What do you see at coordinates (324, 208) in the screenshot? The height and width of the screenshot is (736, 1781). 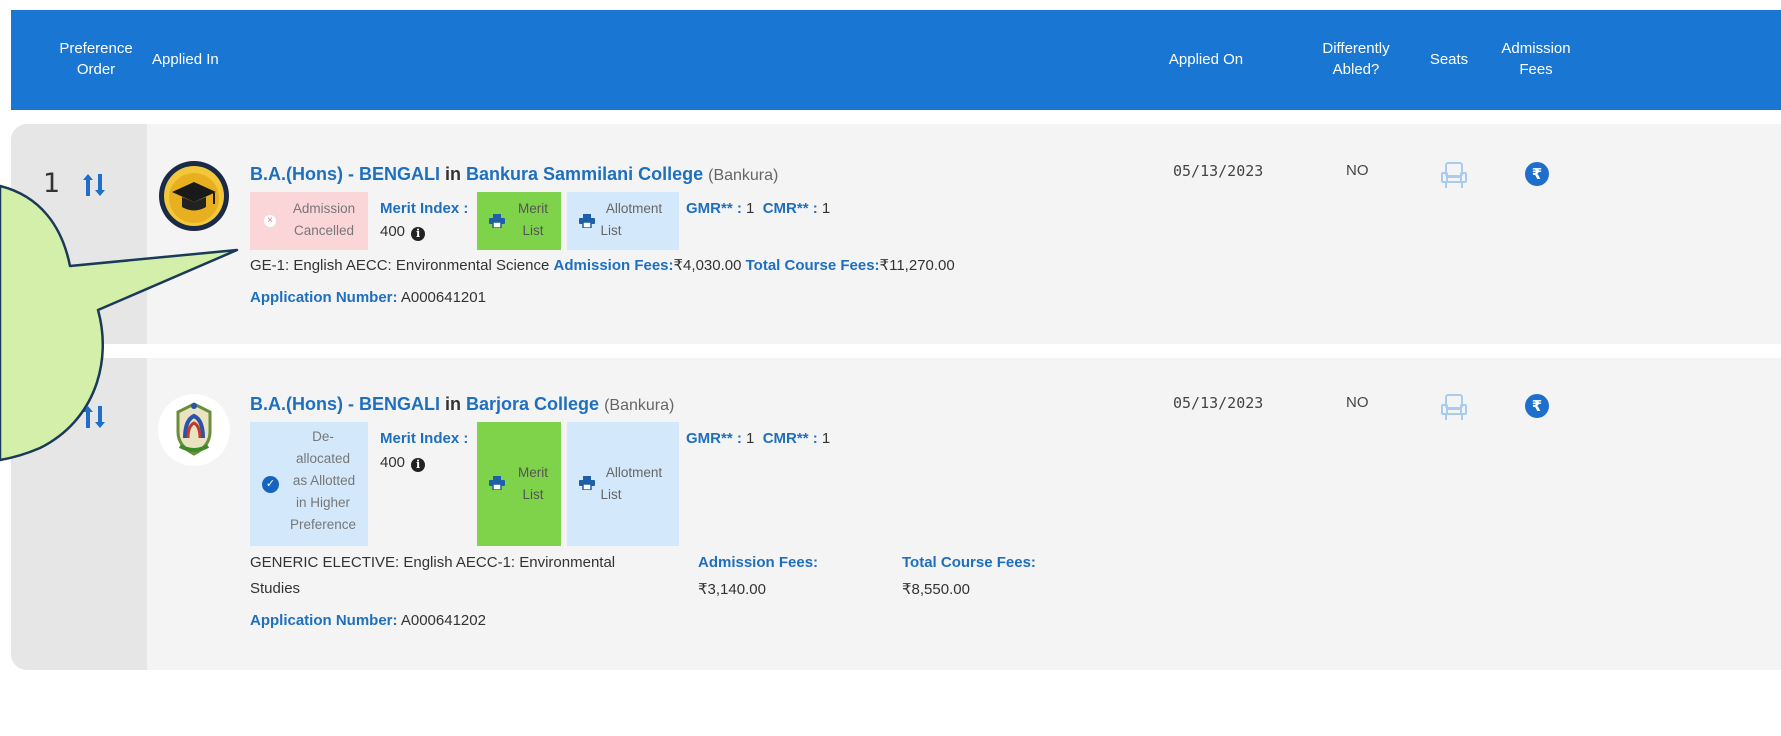 I see `status-line: Admission` at bounding box center [324, 208].